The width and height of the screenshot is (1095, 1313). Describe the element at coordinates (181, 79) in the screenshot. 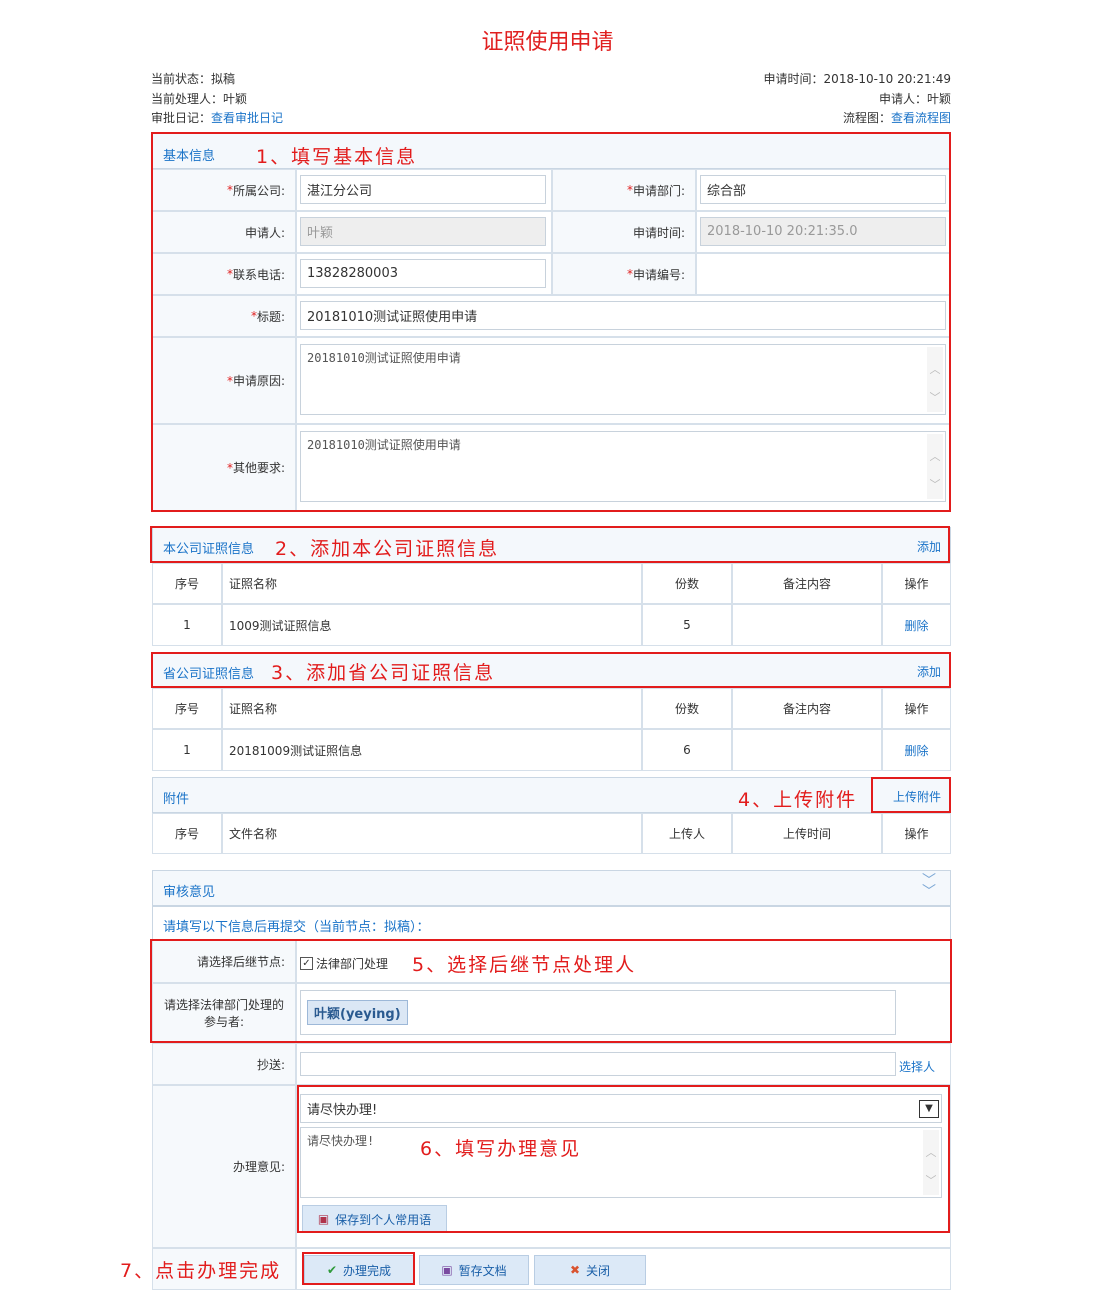

I see `status-label: 当前状态：` at that location.